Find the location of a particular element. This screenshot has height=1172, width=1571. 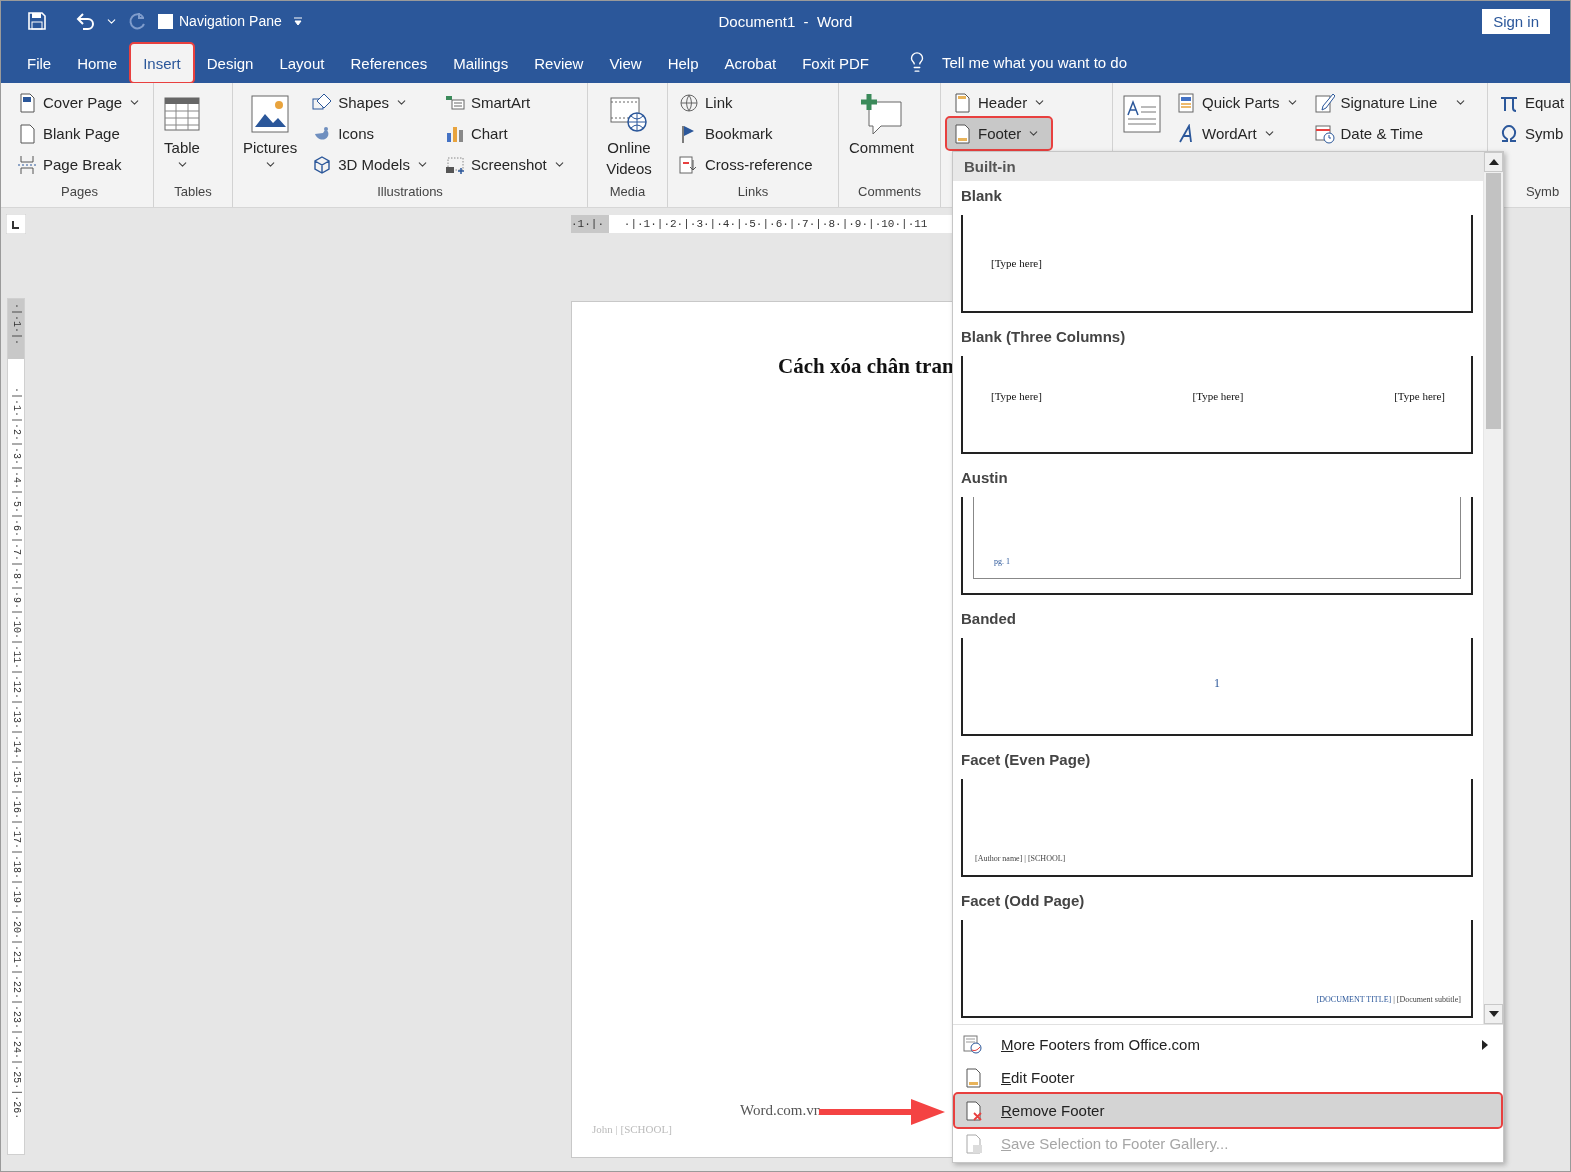

sign-in-button: Sign in is located at coordinates (1516, 21).